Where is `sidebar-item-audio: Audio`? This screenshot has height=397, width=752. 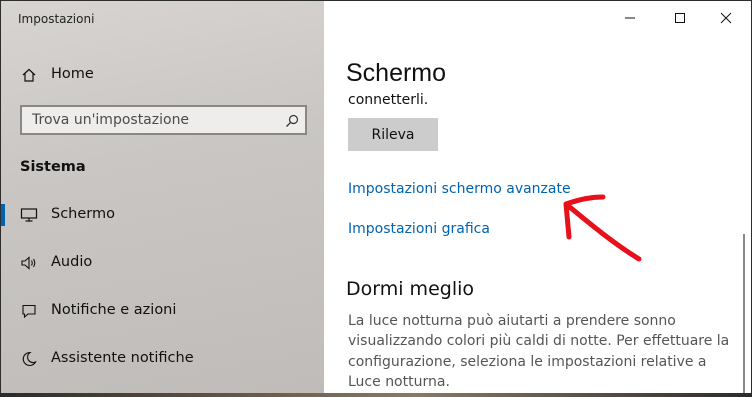 sidebar-item-audio: Audio is located at coordinates (162, 263).